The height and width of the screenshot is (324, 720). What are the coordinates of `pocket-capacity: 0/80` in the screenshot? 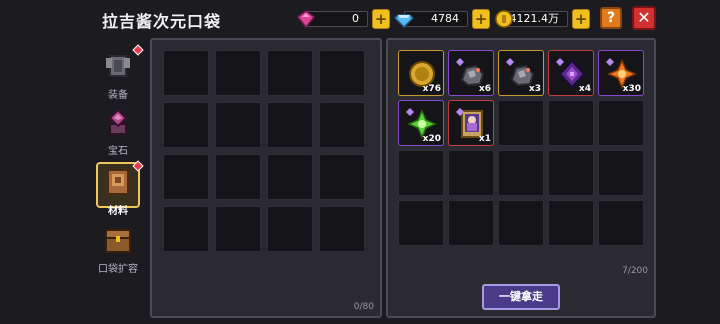 It's located at (363, 307).